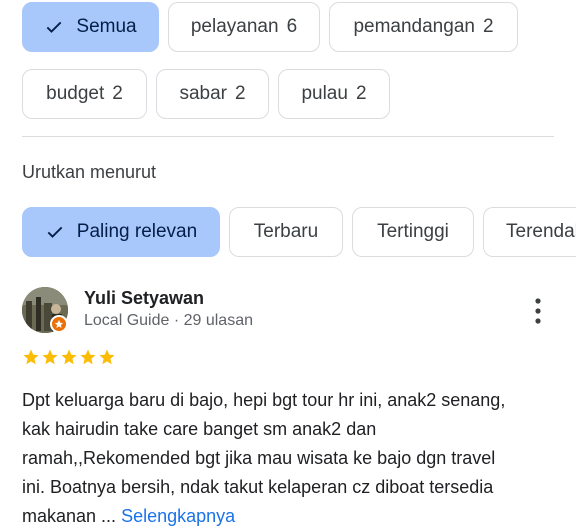  I want to click on sort-chip-tertinggi: Tertinggi, so click(413, 232).